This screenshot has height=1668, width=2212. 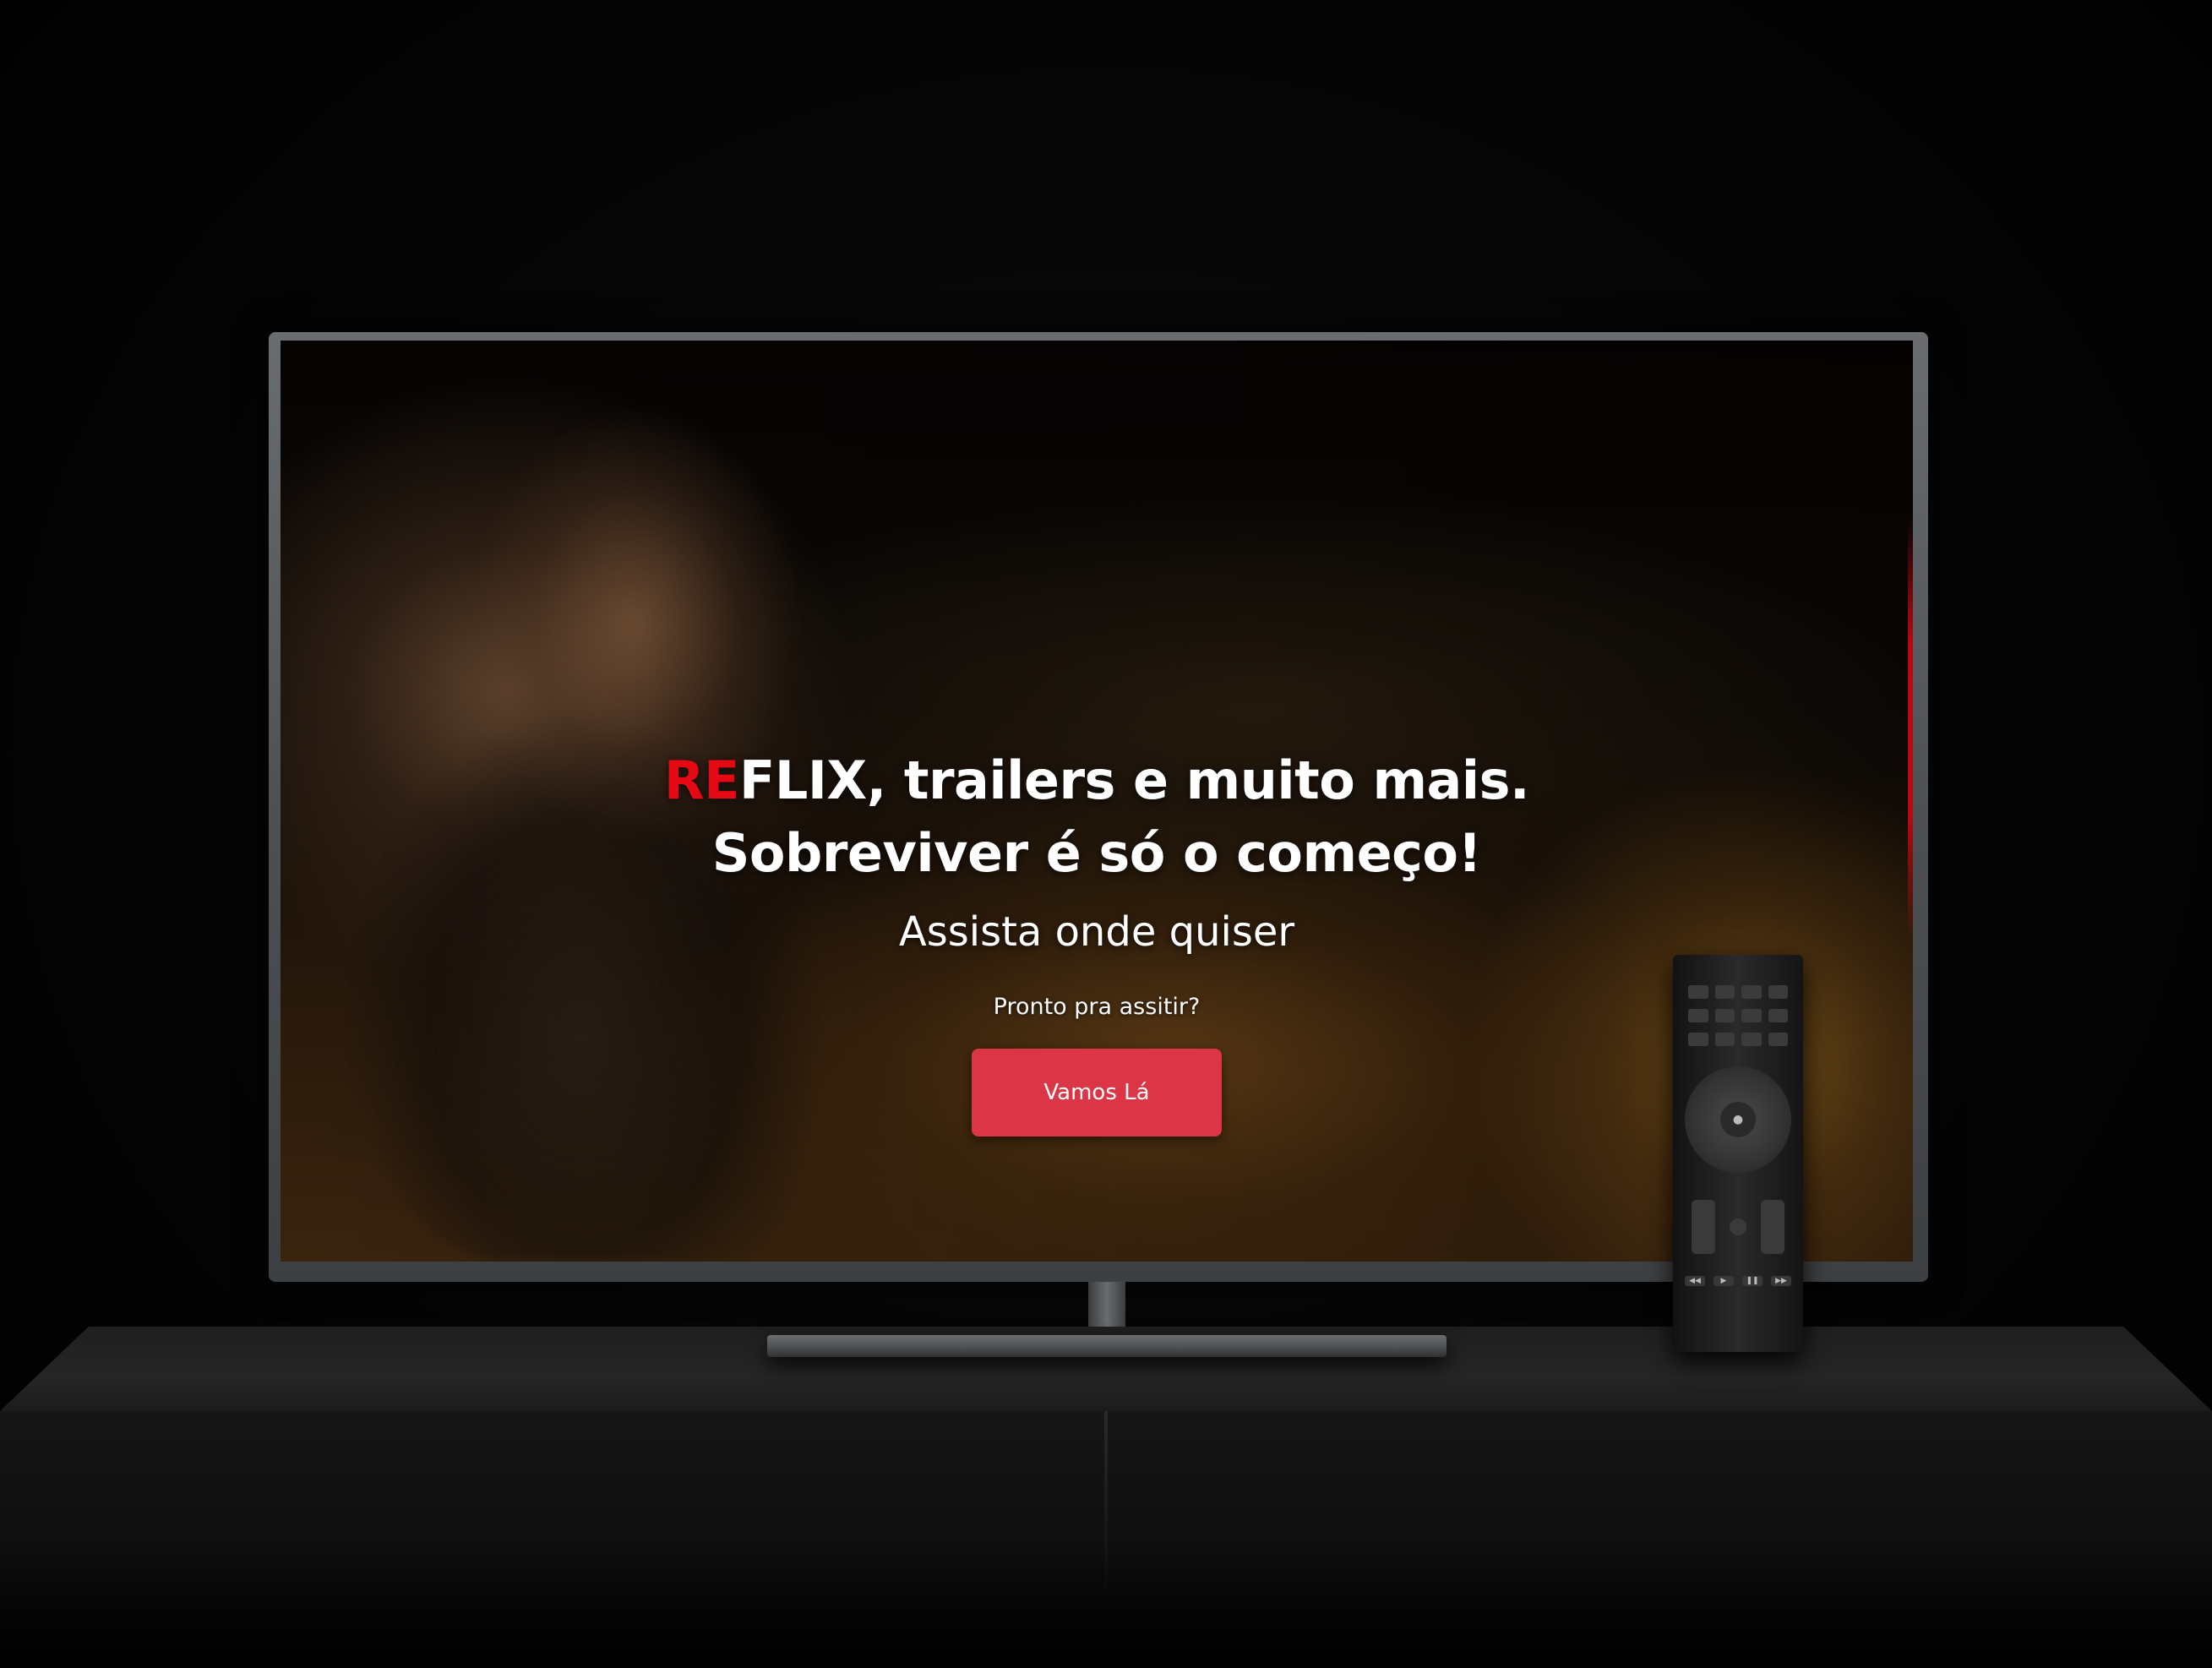 What do you see at coordinates (1704, 1227) in the screenshot?
I see `remote-volume-rocker` at bounding box center [1704, 1227].